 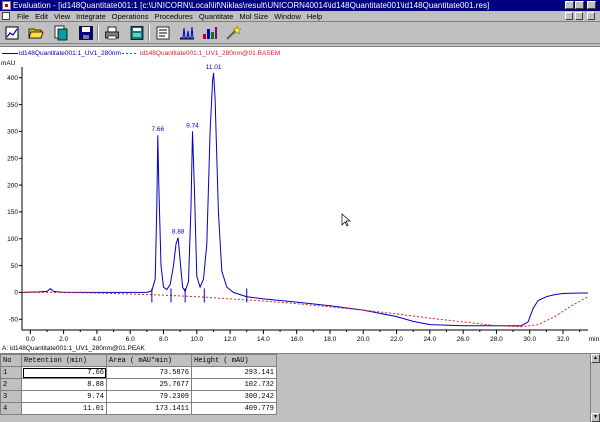 I want to click on menu-procedures: Procedures, so click(x=173, y=16).